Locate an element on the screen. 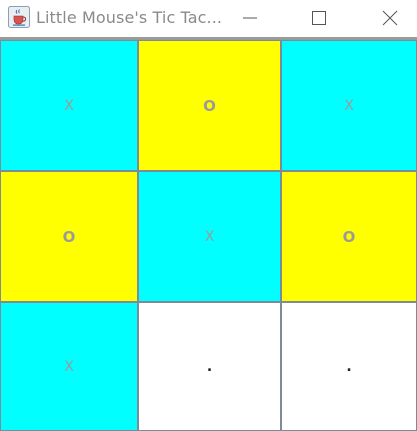  minimize-button is located at coordinates (250, 18).